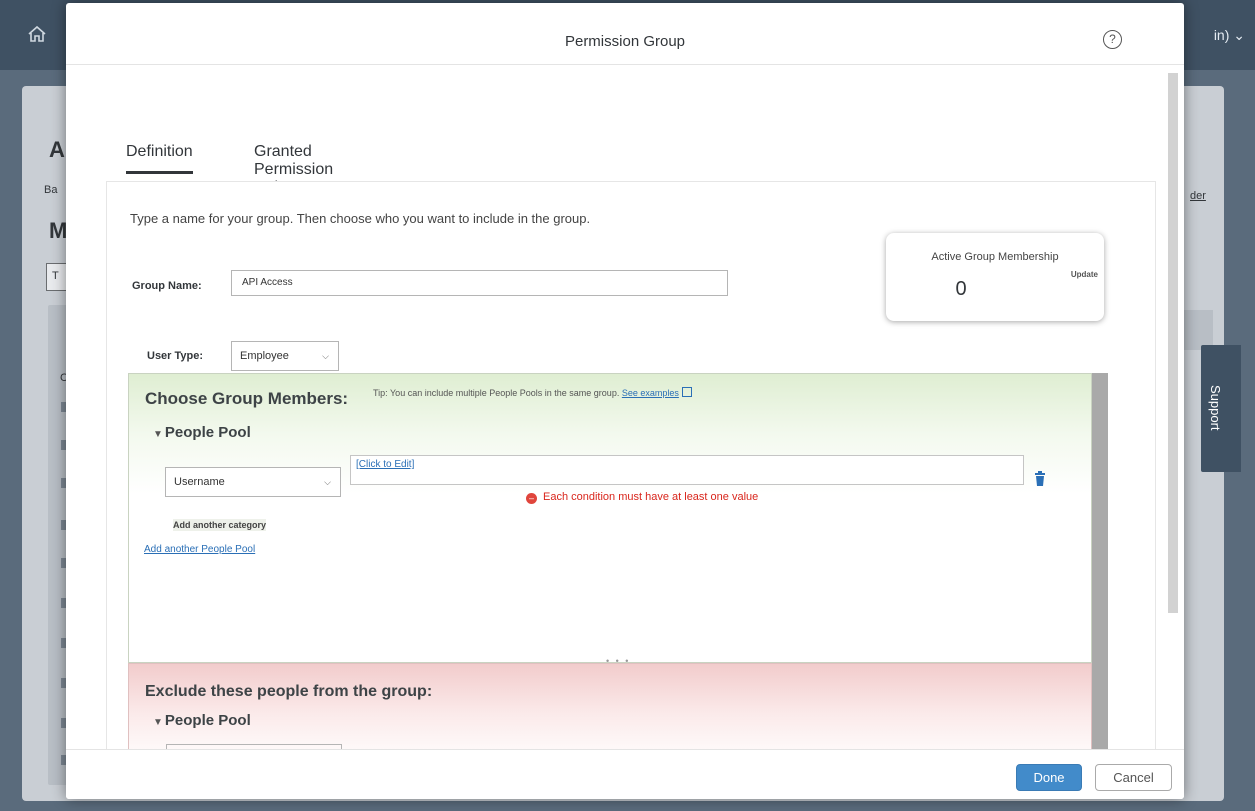 The image size is (1255, 811). Describe the element at coordinates (1084, 274) in the screenshot. I see `update-link: Update` at that location.